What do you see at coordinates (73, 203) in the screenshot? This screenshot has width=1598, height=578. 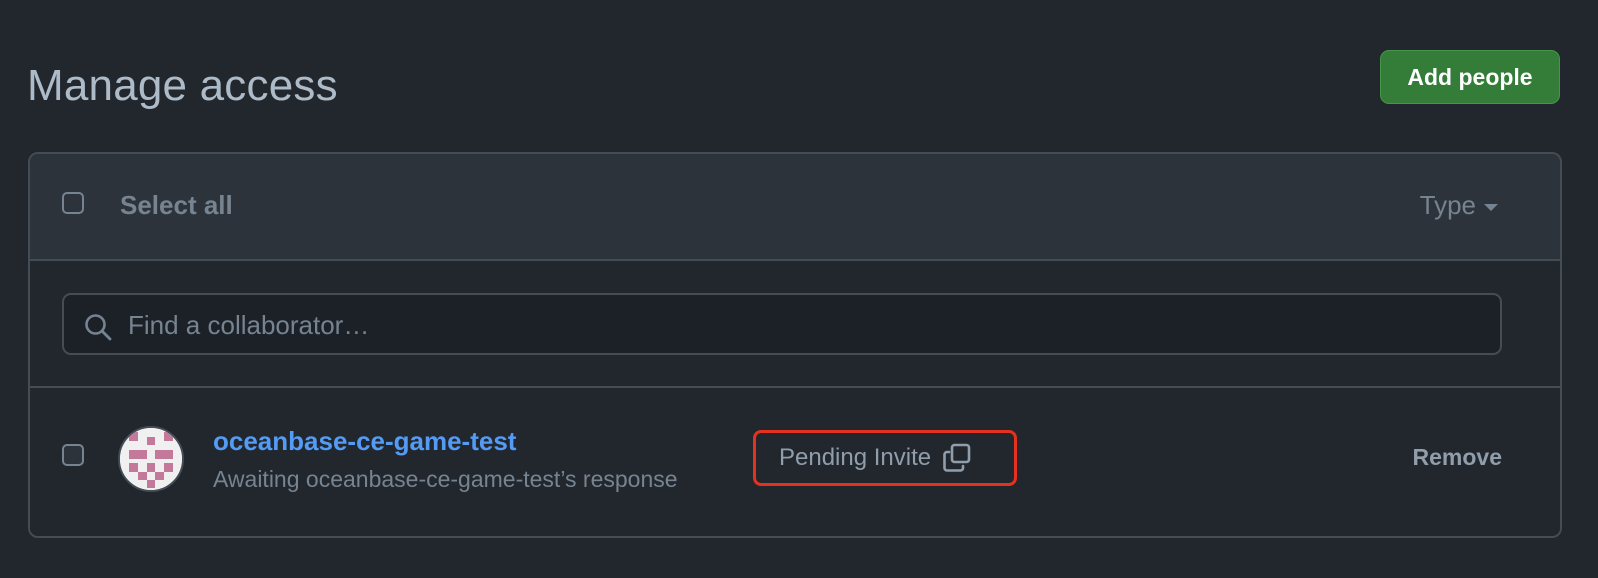 I see `select-all-checkbox` at bounding box center [73, 203].